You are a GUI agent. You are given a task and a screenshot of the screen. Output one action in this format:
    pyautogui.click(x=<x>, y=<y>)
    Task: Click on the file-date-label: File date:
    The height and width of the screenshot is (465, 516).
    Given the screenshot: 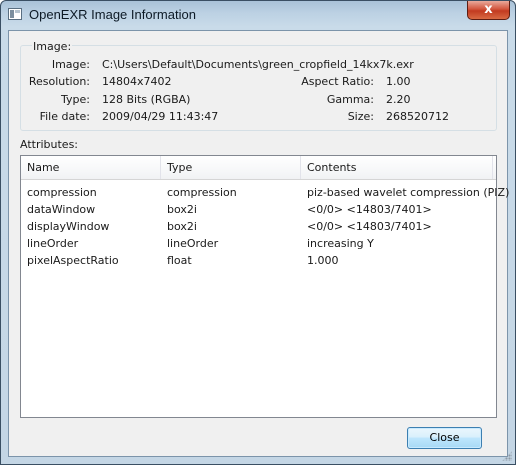 What is the action you would take?
    pyautogui.click(x=64, y=116)
    